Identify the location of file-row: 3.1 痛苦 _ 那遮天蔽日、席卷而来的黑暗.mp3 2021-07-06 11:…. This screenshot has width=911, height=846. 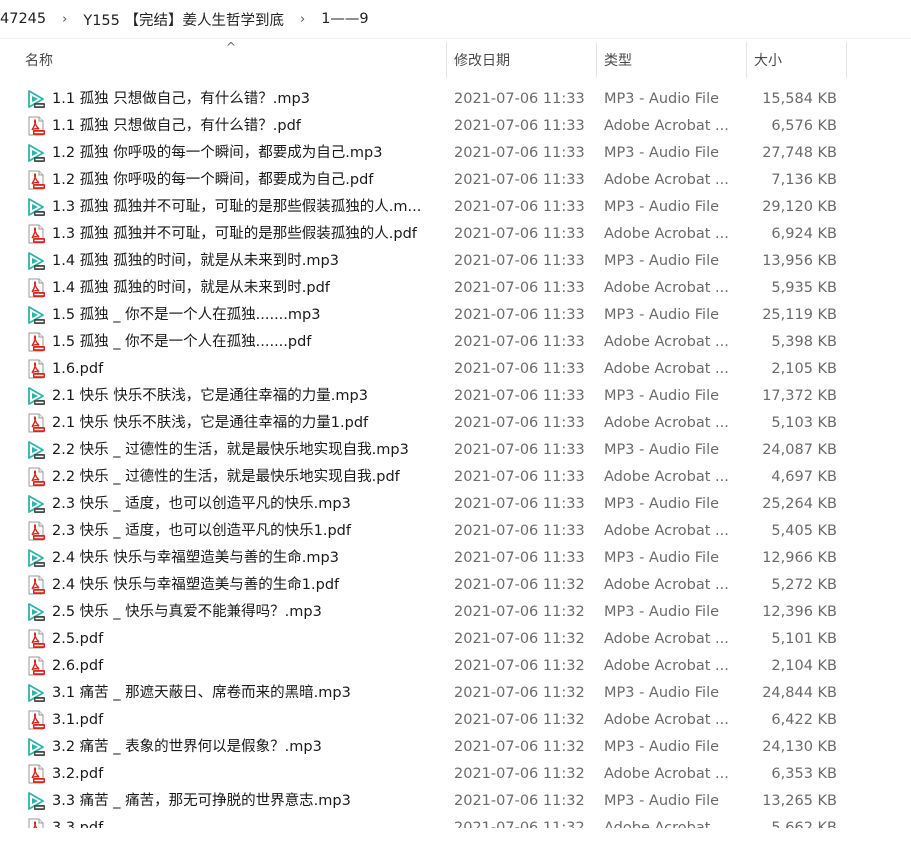
(455, 693).